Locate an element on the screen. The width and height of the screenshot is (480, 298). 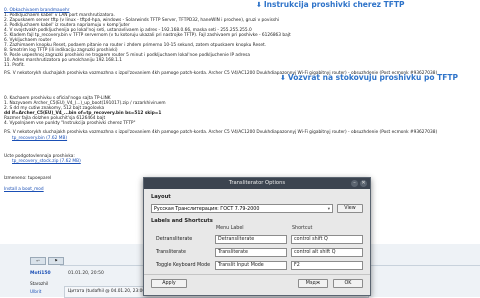
post-date: 01.01.20, 20:50 is located at coordinates (86, 273).